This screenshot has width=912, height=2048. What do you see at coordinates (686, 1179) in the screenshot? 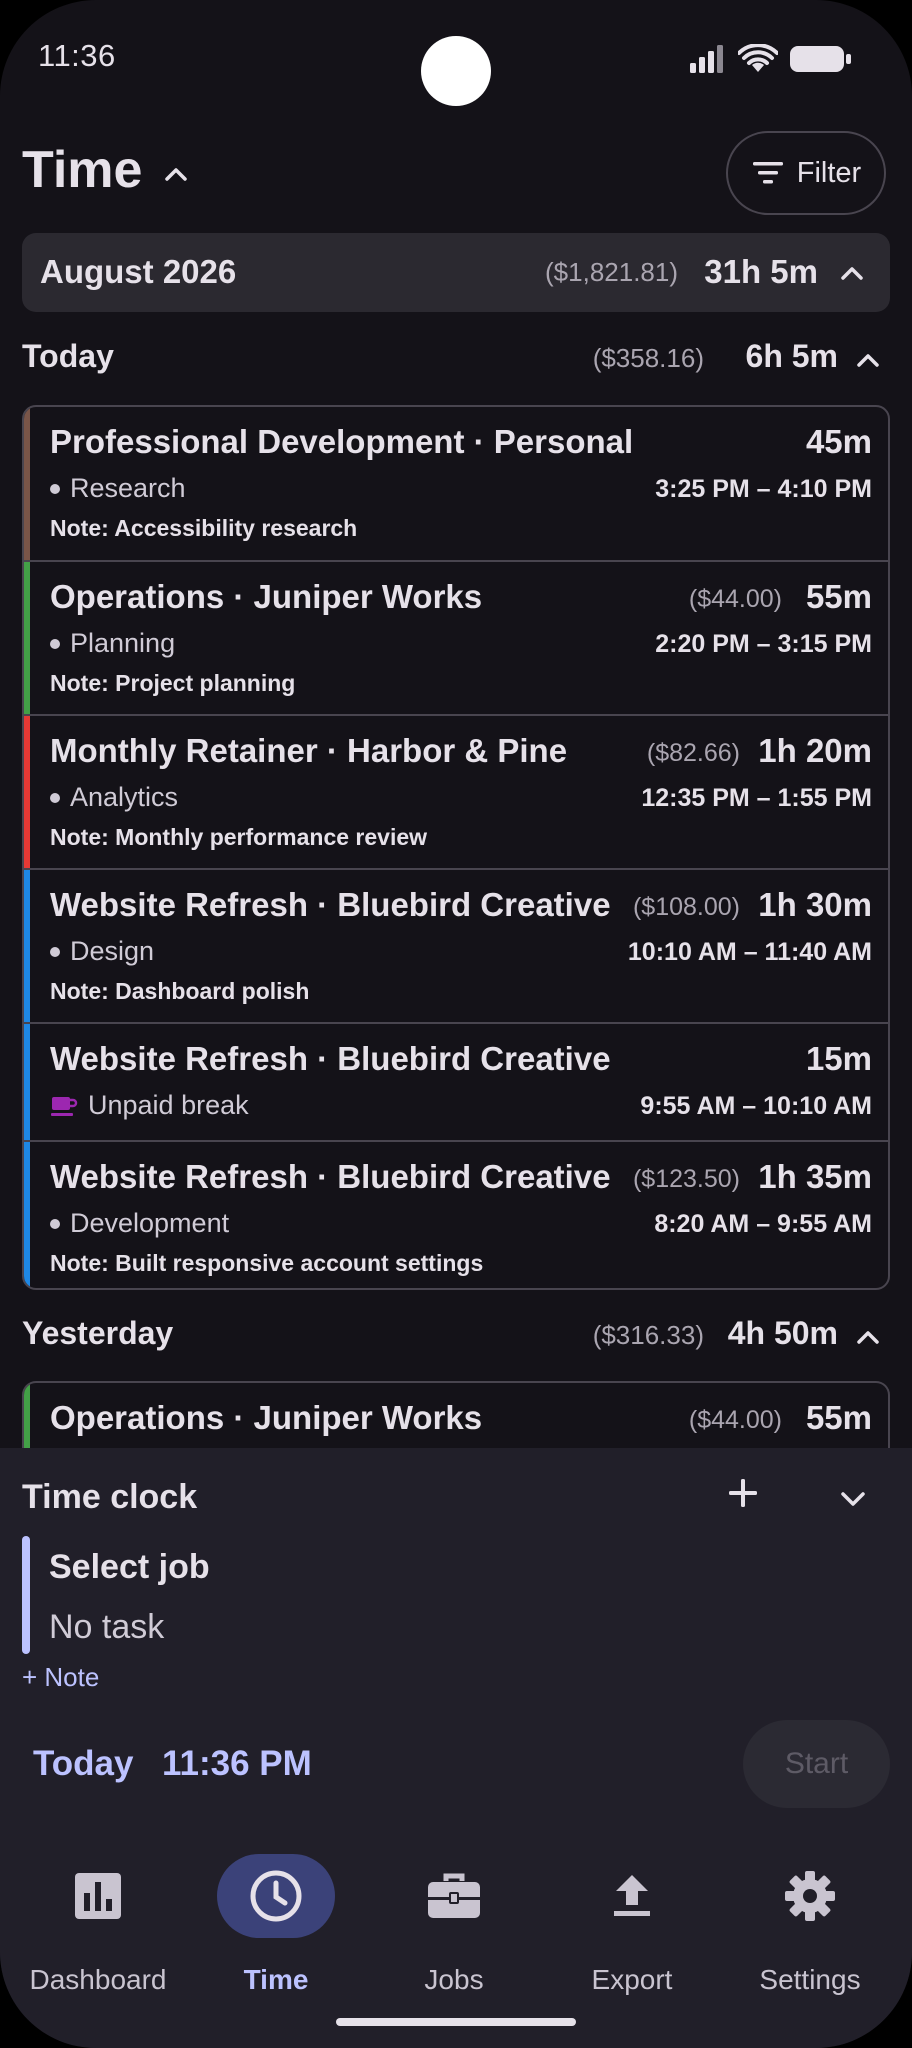
I see `entry-amount: ($123.50)` at bounding box center [686, 1179].